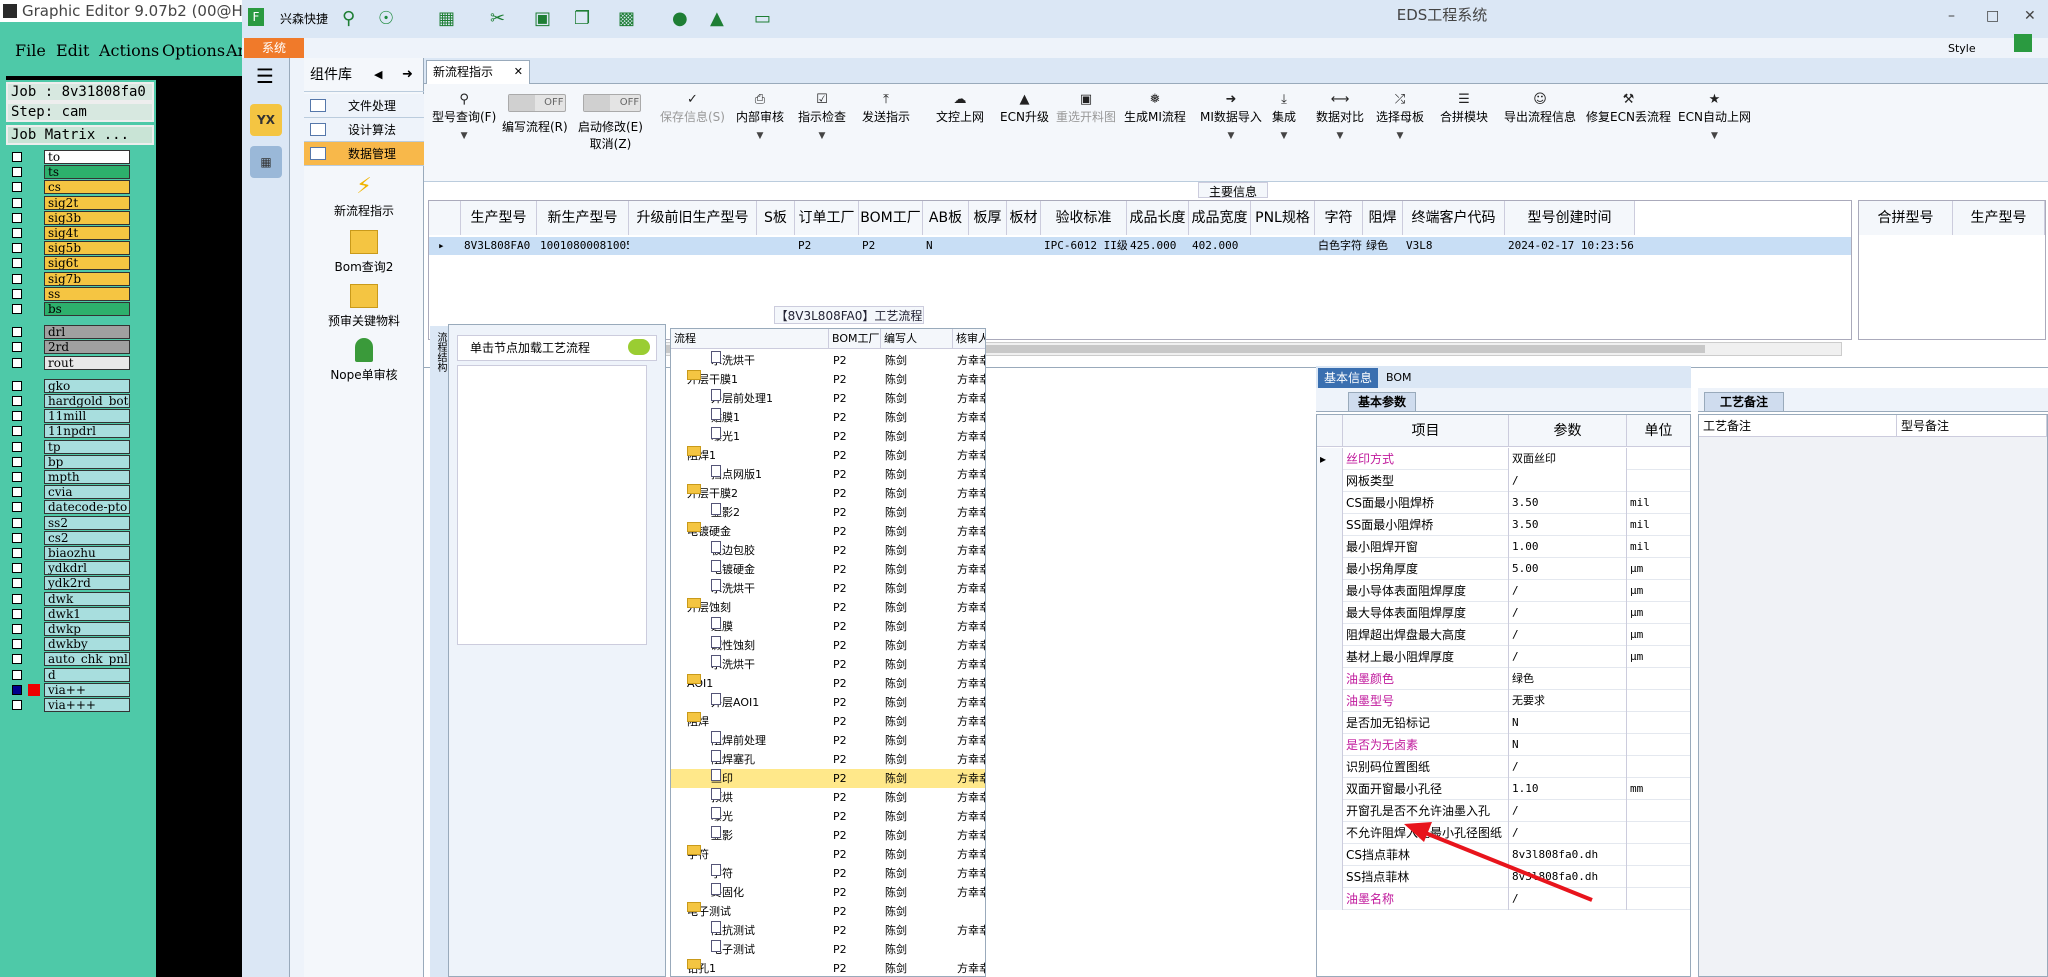 The width and height of the screenshot is (2048, 977). Describe the element at coordinates (69, 187) in the screenshot. I see `layer-row: cs` at that location.